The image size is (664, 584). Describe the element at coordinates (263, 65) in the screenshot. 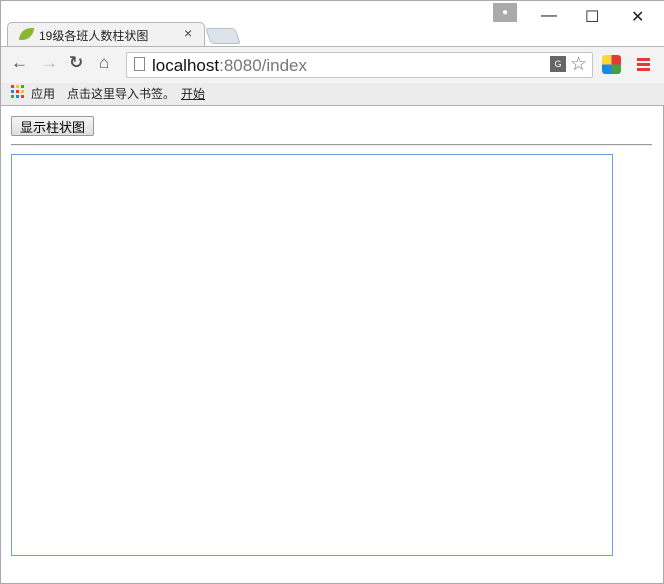

I see `url-path: :8080/index` at that location.